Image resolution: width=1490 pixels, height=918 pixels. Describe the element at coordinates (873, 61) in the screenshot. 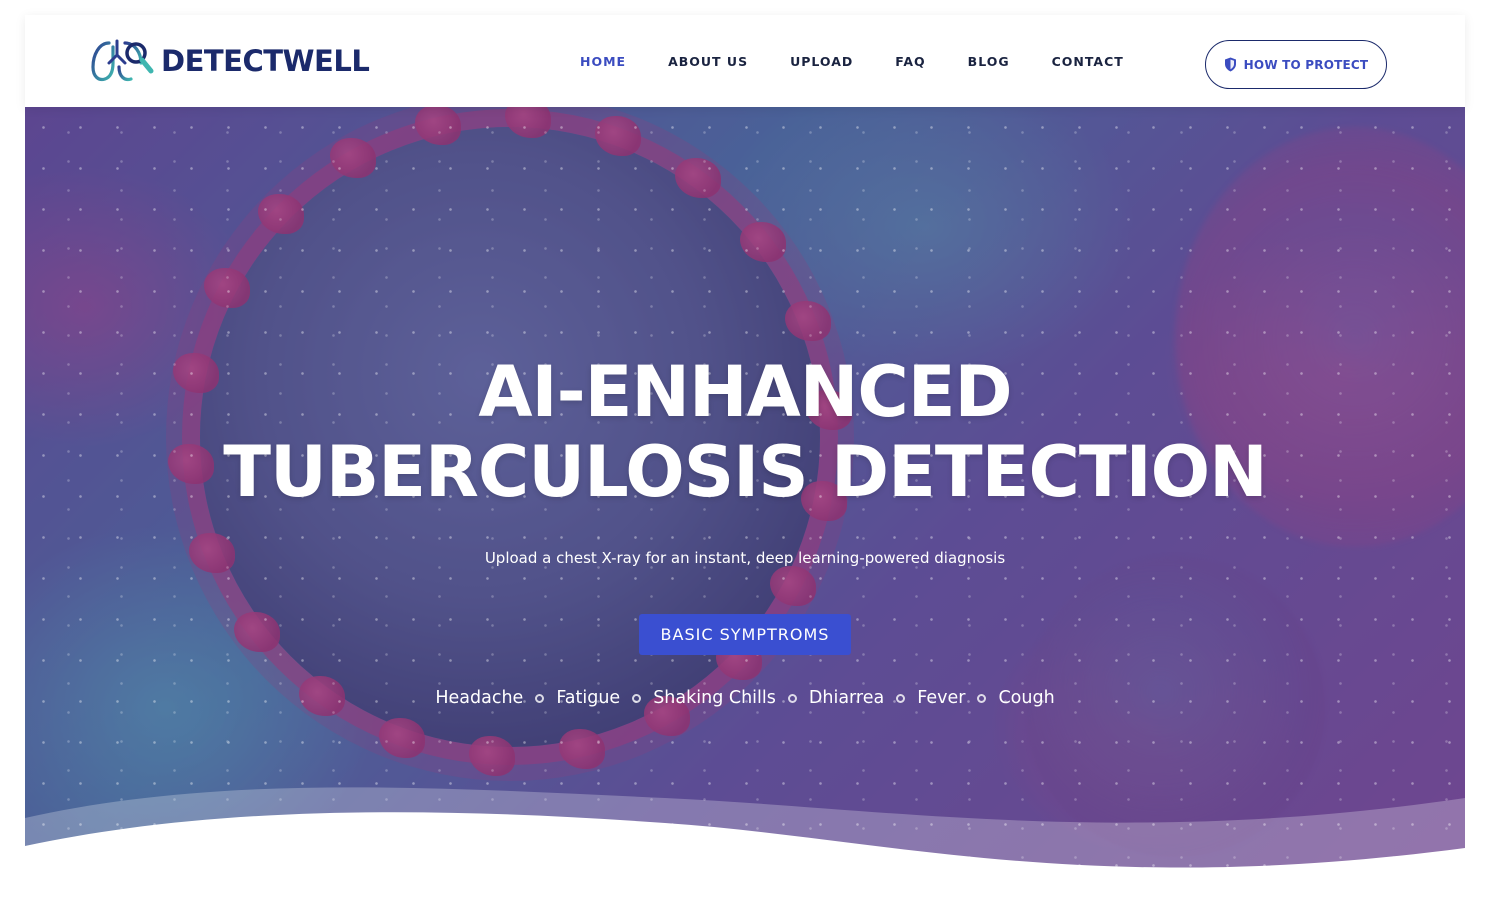

I see `main-nav: HOME ABOUT US UPLOAD FAQ BLOG CONTACT` at that location.